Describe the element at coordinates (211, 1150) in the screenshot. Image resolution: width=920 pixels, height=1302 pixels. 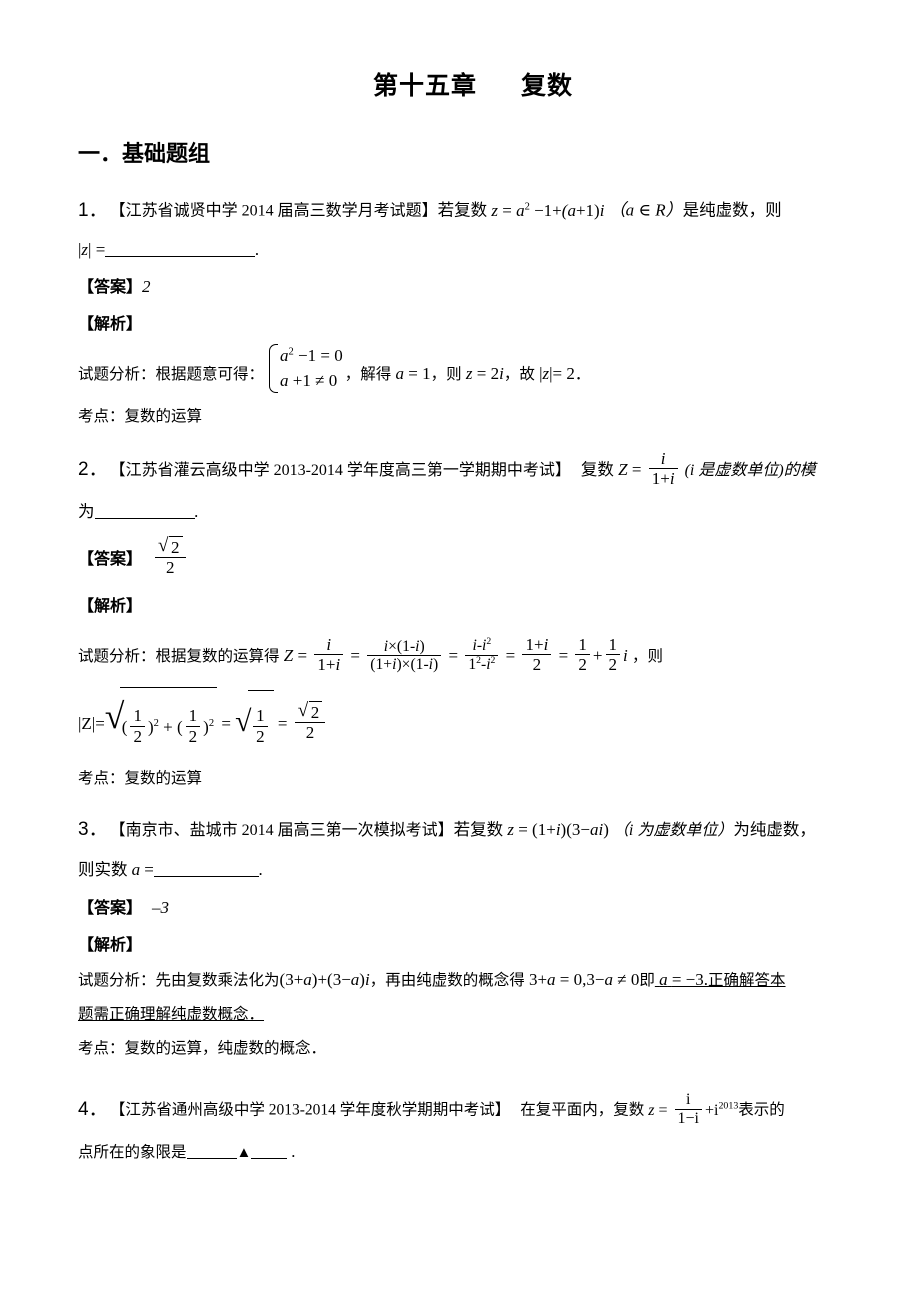
I see `question-4-answer-blank-left` at that location.